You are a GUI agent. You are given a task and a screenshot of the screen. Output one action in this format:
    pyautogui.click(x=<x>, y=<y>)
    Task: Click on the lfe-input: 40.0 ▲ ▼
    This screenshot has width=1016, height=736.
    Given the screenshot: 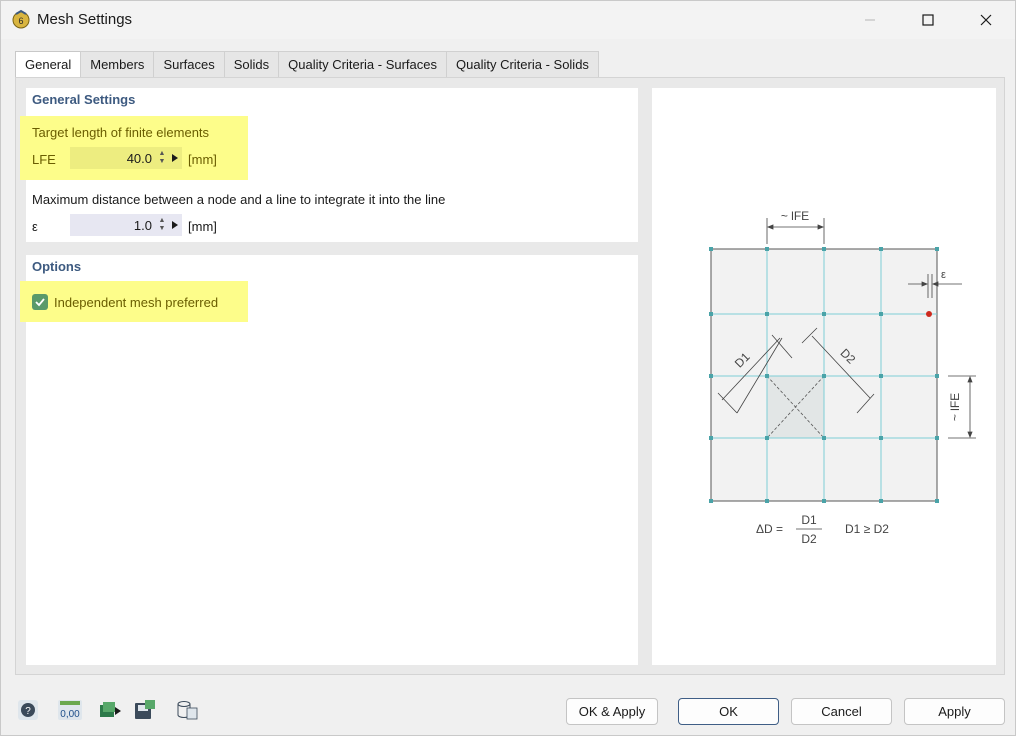 What is the action you would take?
    pyautogui.click(x=126, y=158)
    